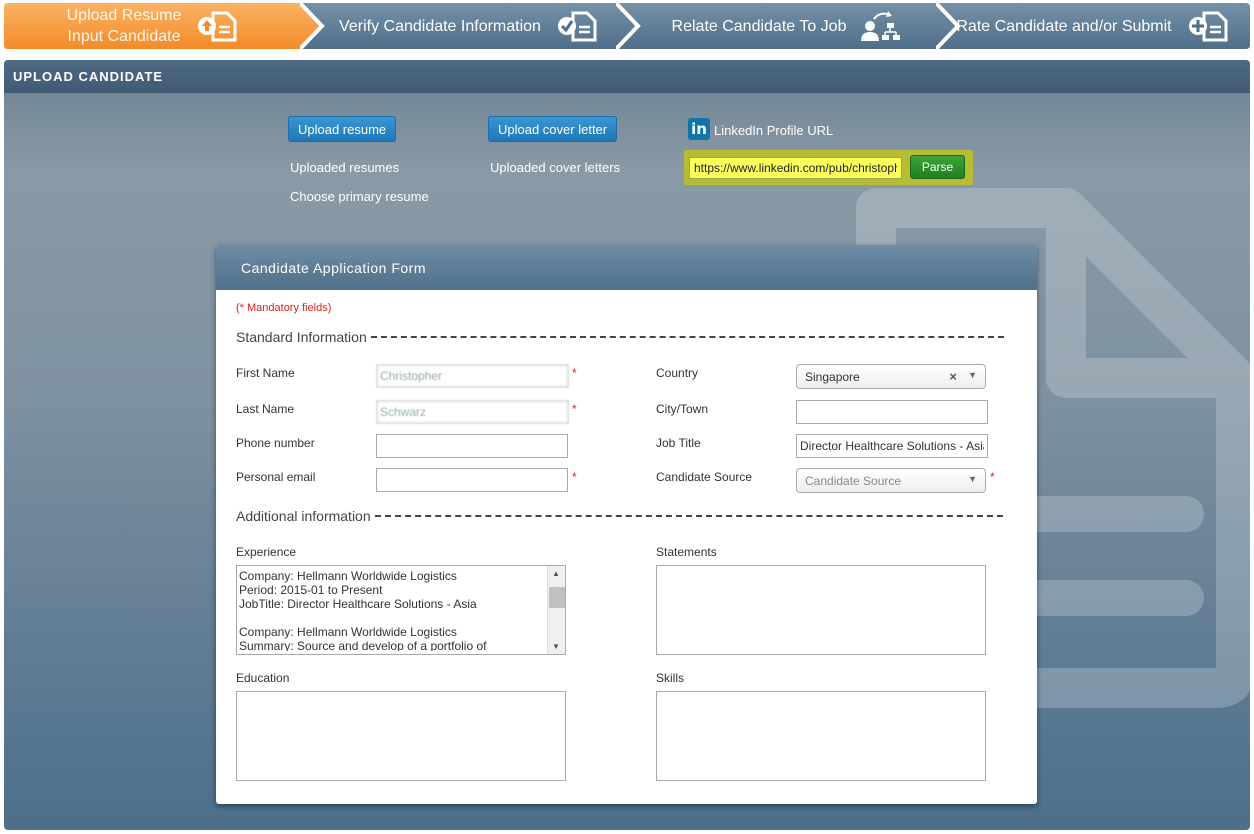 The height and width of the screenshot is (834, 1254). Describe the element at coordinates (472, 446) in the screenshot. I see `phone-input` at that location.